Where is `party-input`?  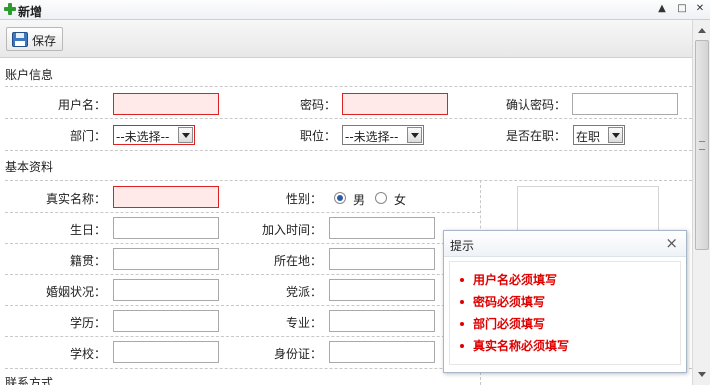 party-input is located at coordinates (382, 290).